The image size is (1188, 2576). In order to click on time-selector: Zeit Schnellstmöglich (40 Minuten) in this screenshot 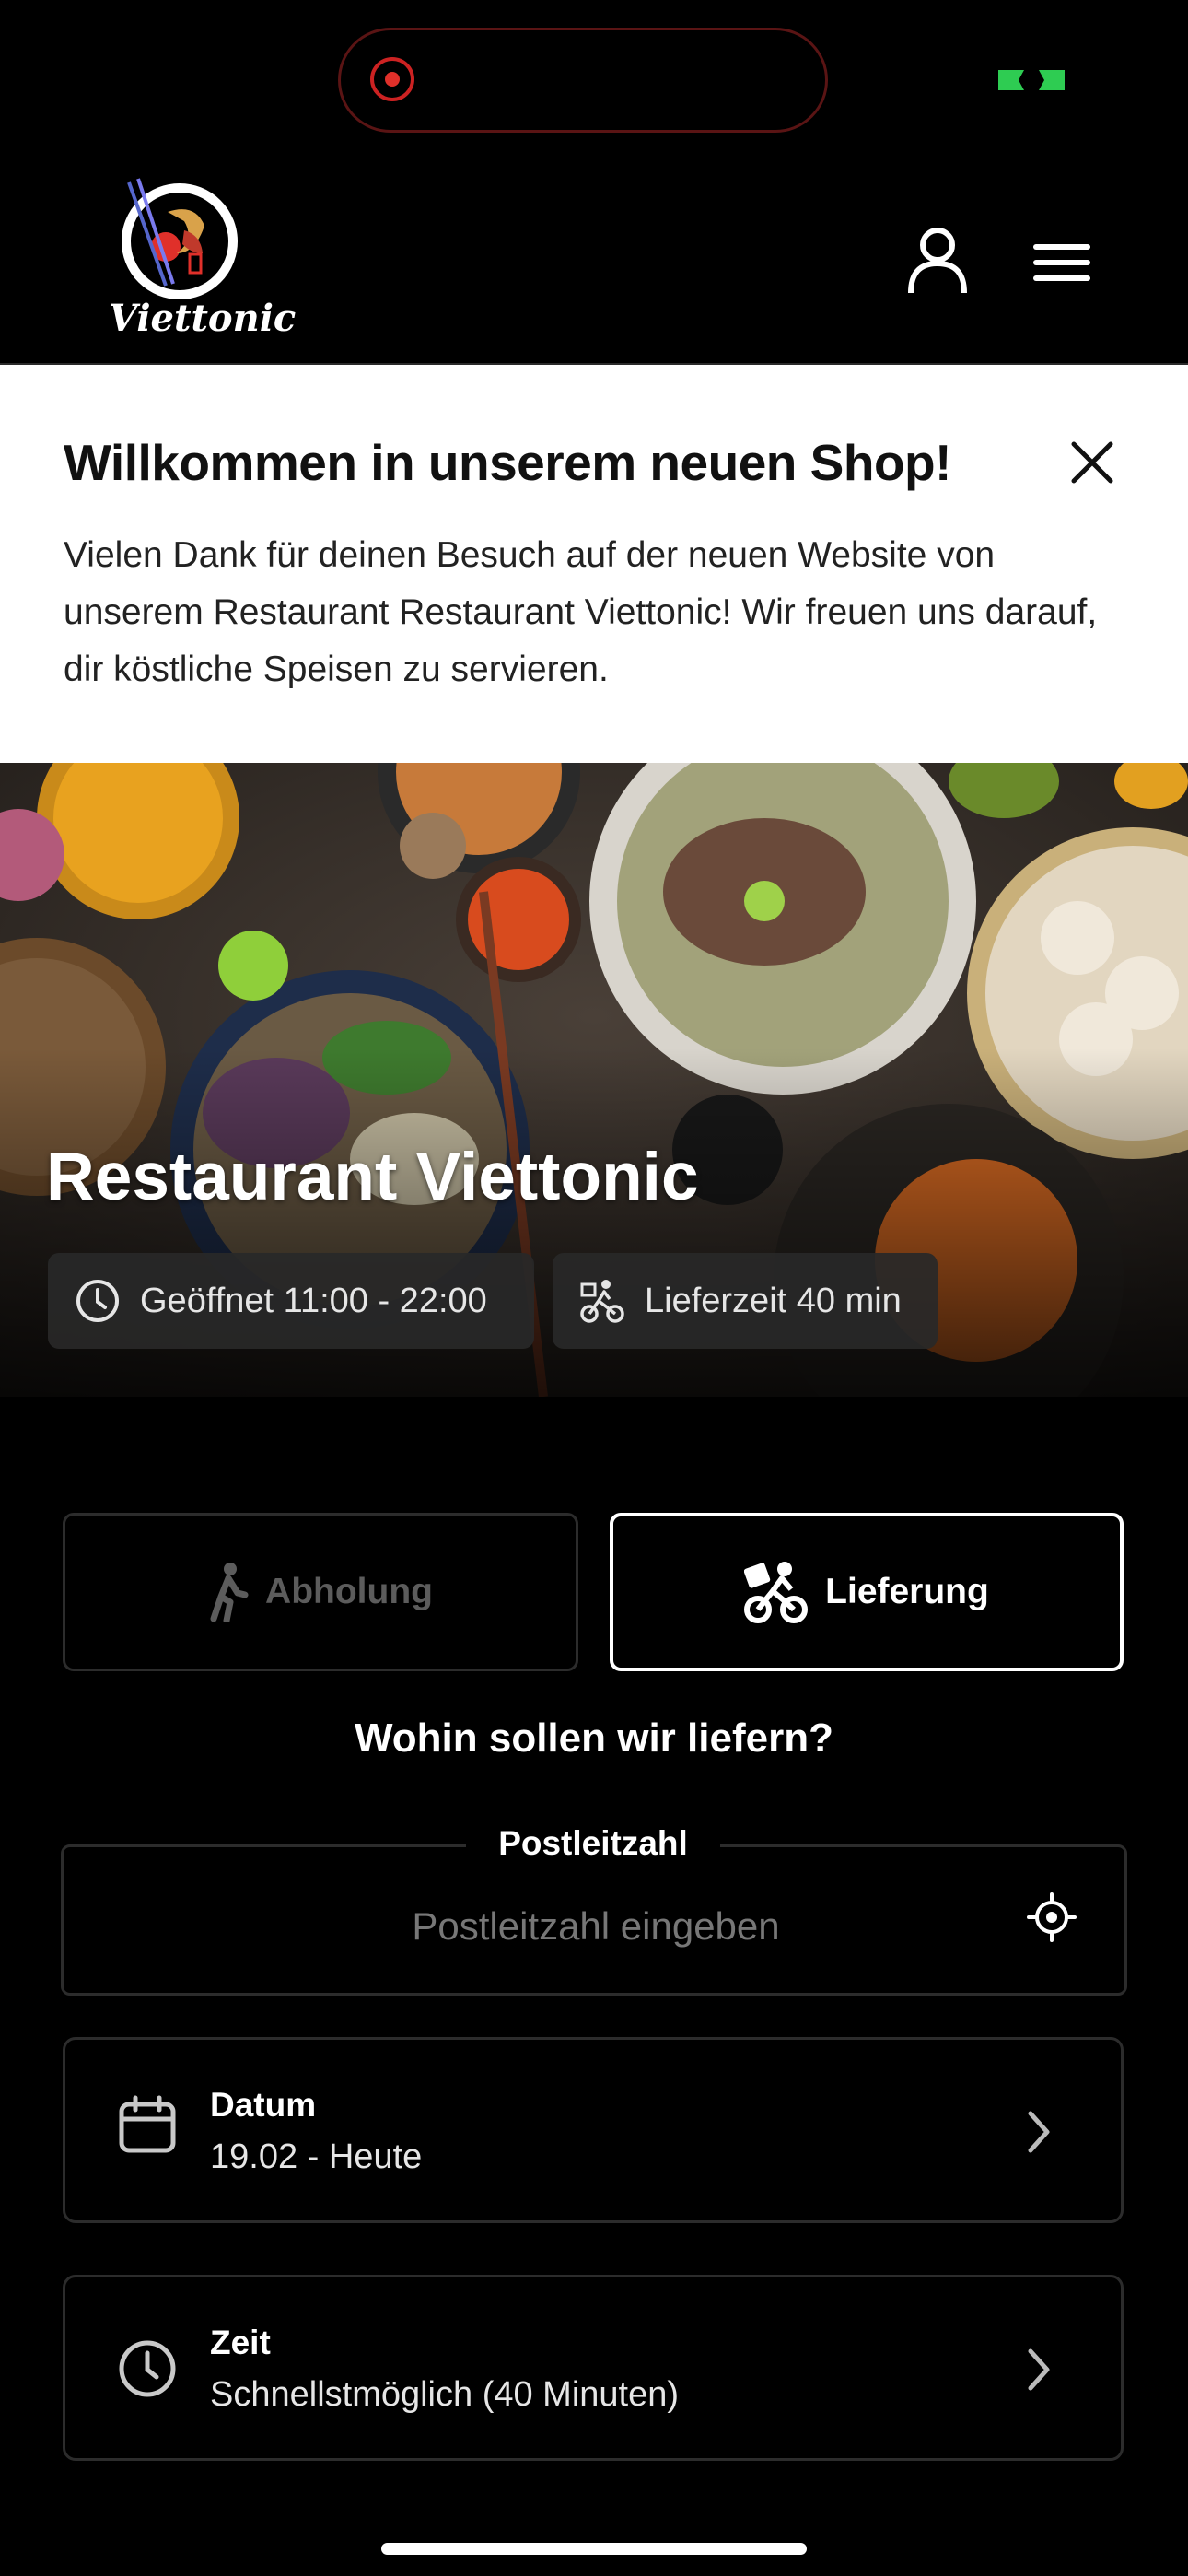, I will do `click(593, 2368)`.